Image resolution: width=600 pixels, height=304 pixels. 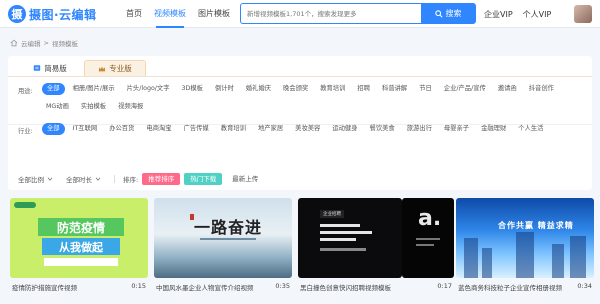 I want to click on search-input, so click(x=332, y=13).